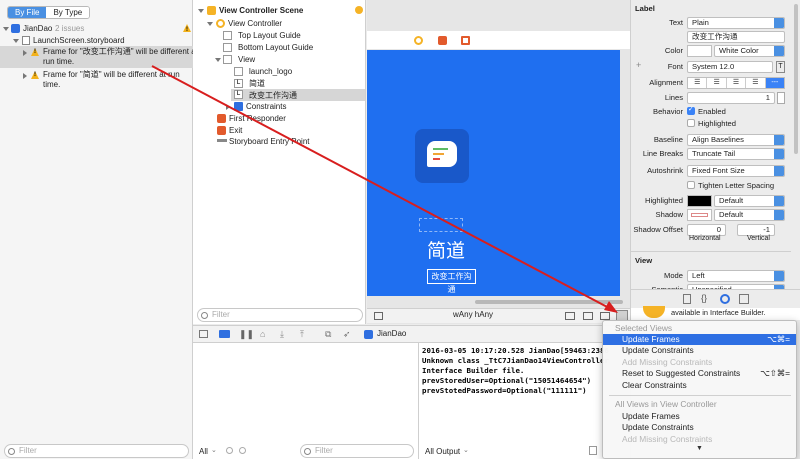 This screenshot has height=459, width=800. What do you see at coordinates (756, 83) in the screenshot?
I see `align-justify-icon: ☰` at bounding box center [756, 83].